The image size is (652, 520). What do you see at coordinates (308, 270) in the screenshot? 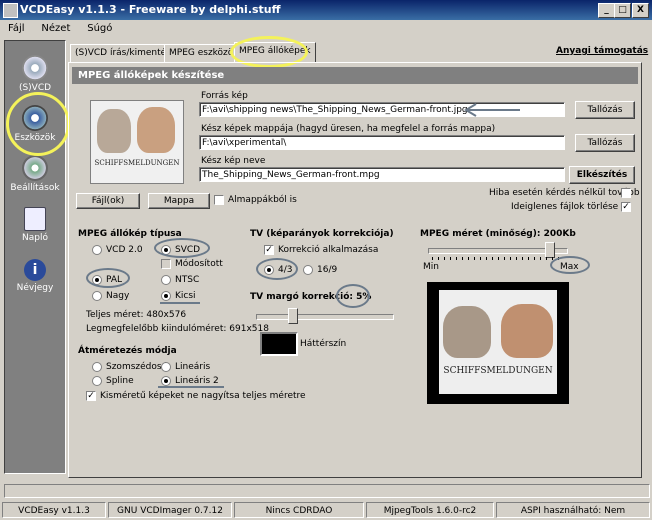
I see `ratio-169-radio` at bounding box center [308, 270].